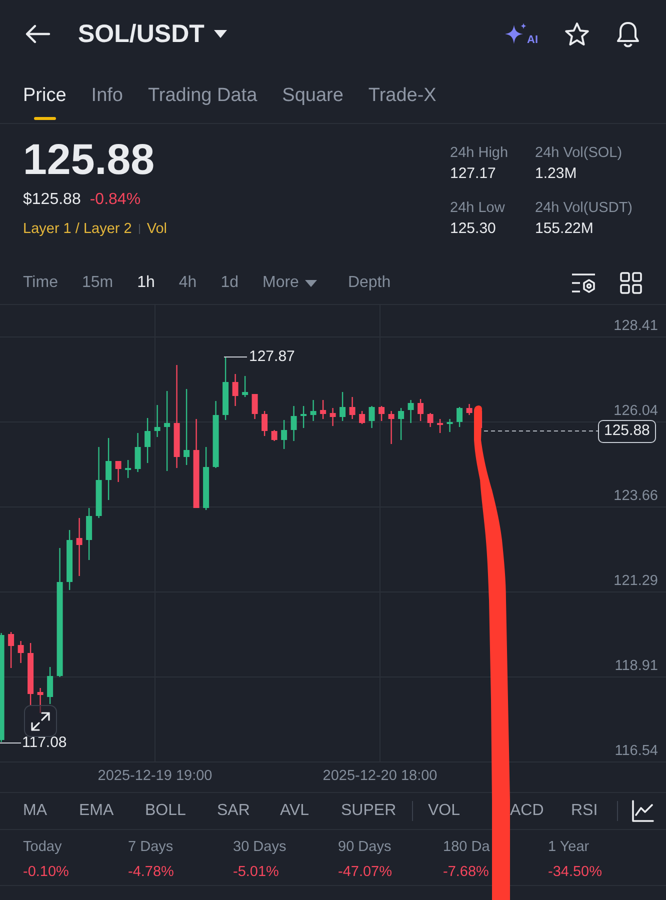 The width and height of the screenshot is (666, 900). Describe the element at coordinates (636, 581) in the screenshot. I see `price-axis-label: 121.29` at that location.